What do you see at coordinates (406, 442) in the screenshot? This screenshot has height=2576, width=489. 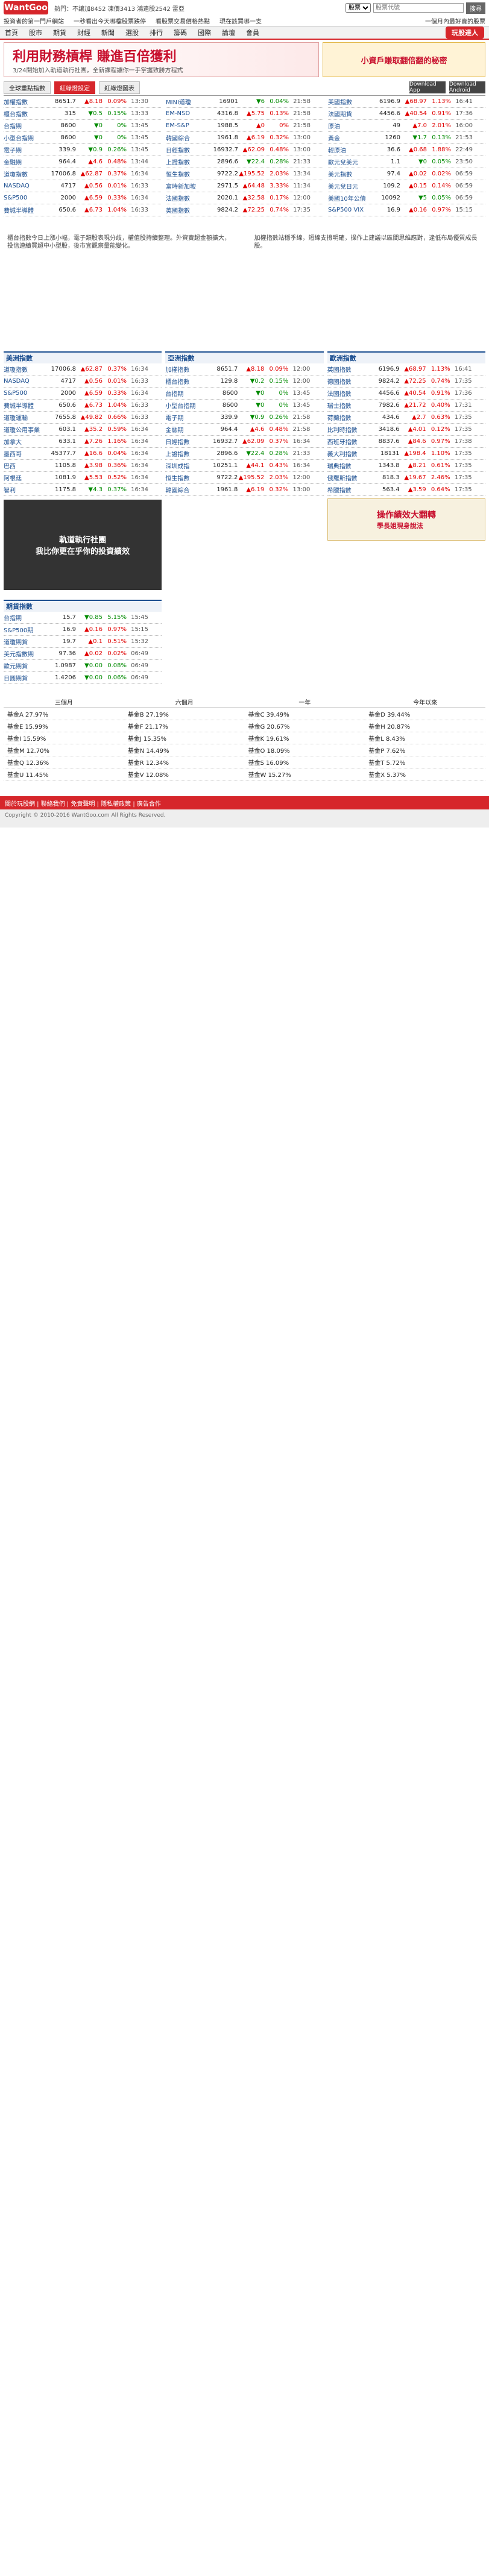 I see `index-row: 西班牙指數 8837.6 ▲84.6 0.97% 17:38` at bounding box center [406, 442].